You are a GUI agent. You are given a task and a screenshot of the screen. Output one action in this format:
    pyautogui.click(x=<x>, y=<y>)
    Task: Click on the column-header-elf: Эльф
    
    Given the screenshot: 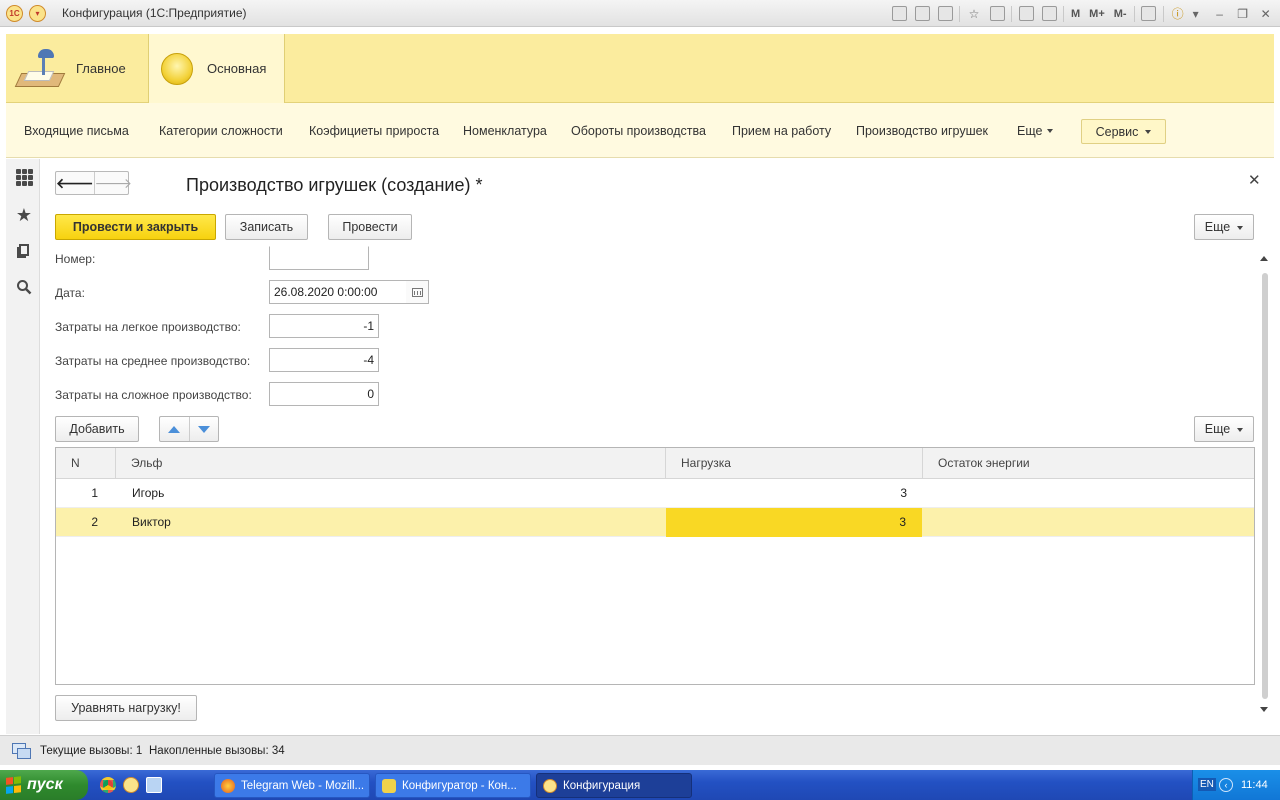 What is the action you would take?
    pyautogui.click(x=391, y=463)
    